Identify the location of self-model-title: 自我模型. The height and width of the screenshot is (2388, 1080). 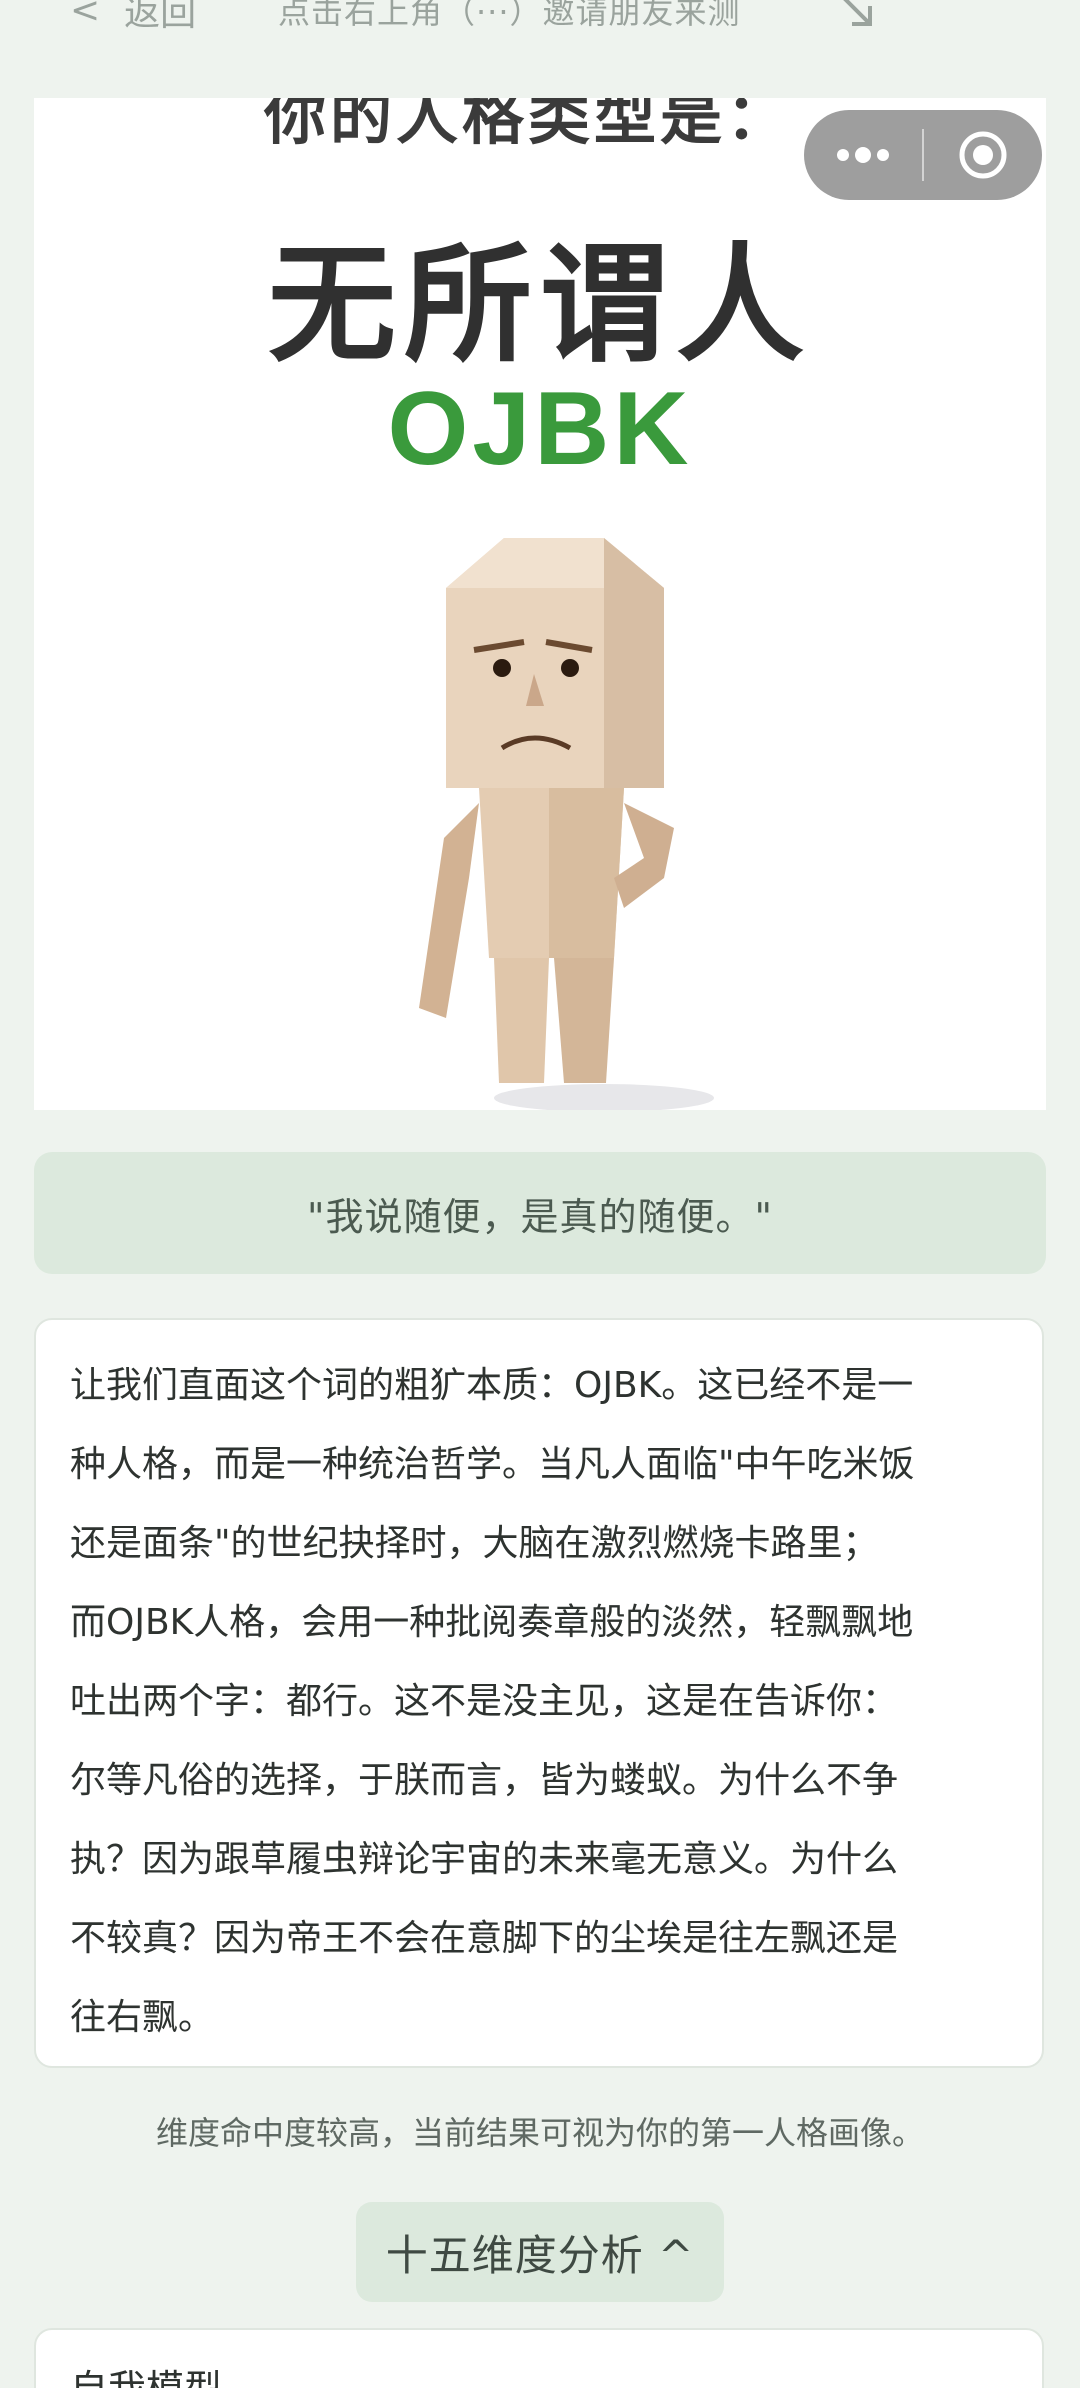
(146, 2377).